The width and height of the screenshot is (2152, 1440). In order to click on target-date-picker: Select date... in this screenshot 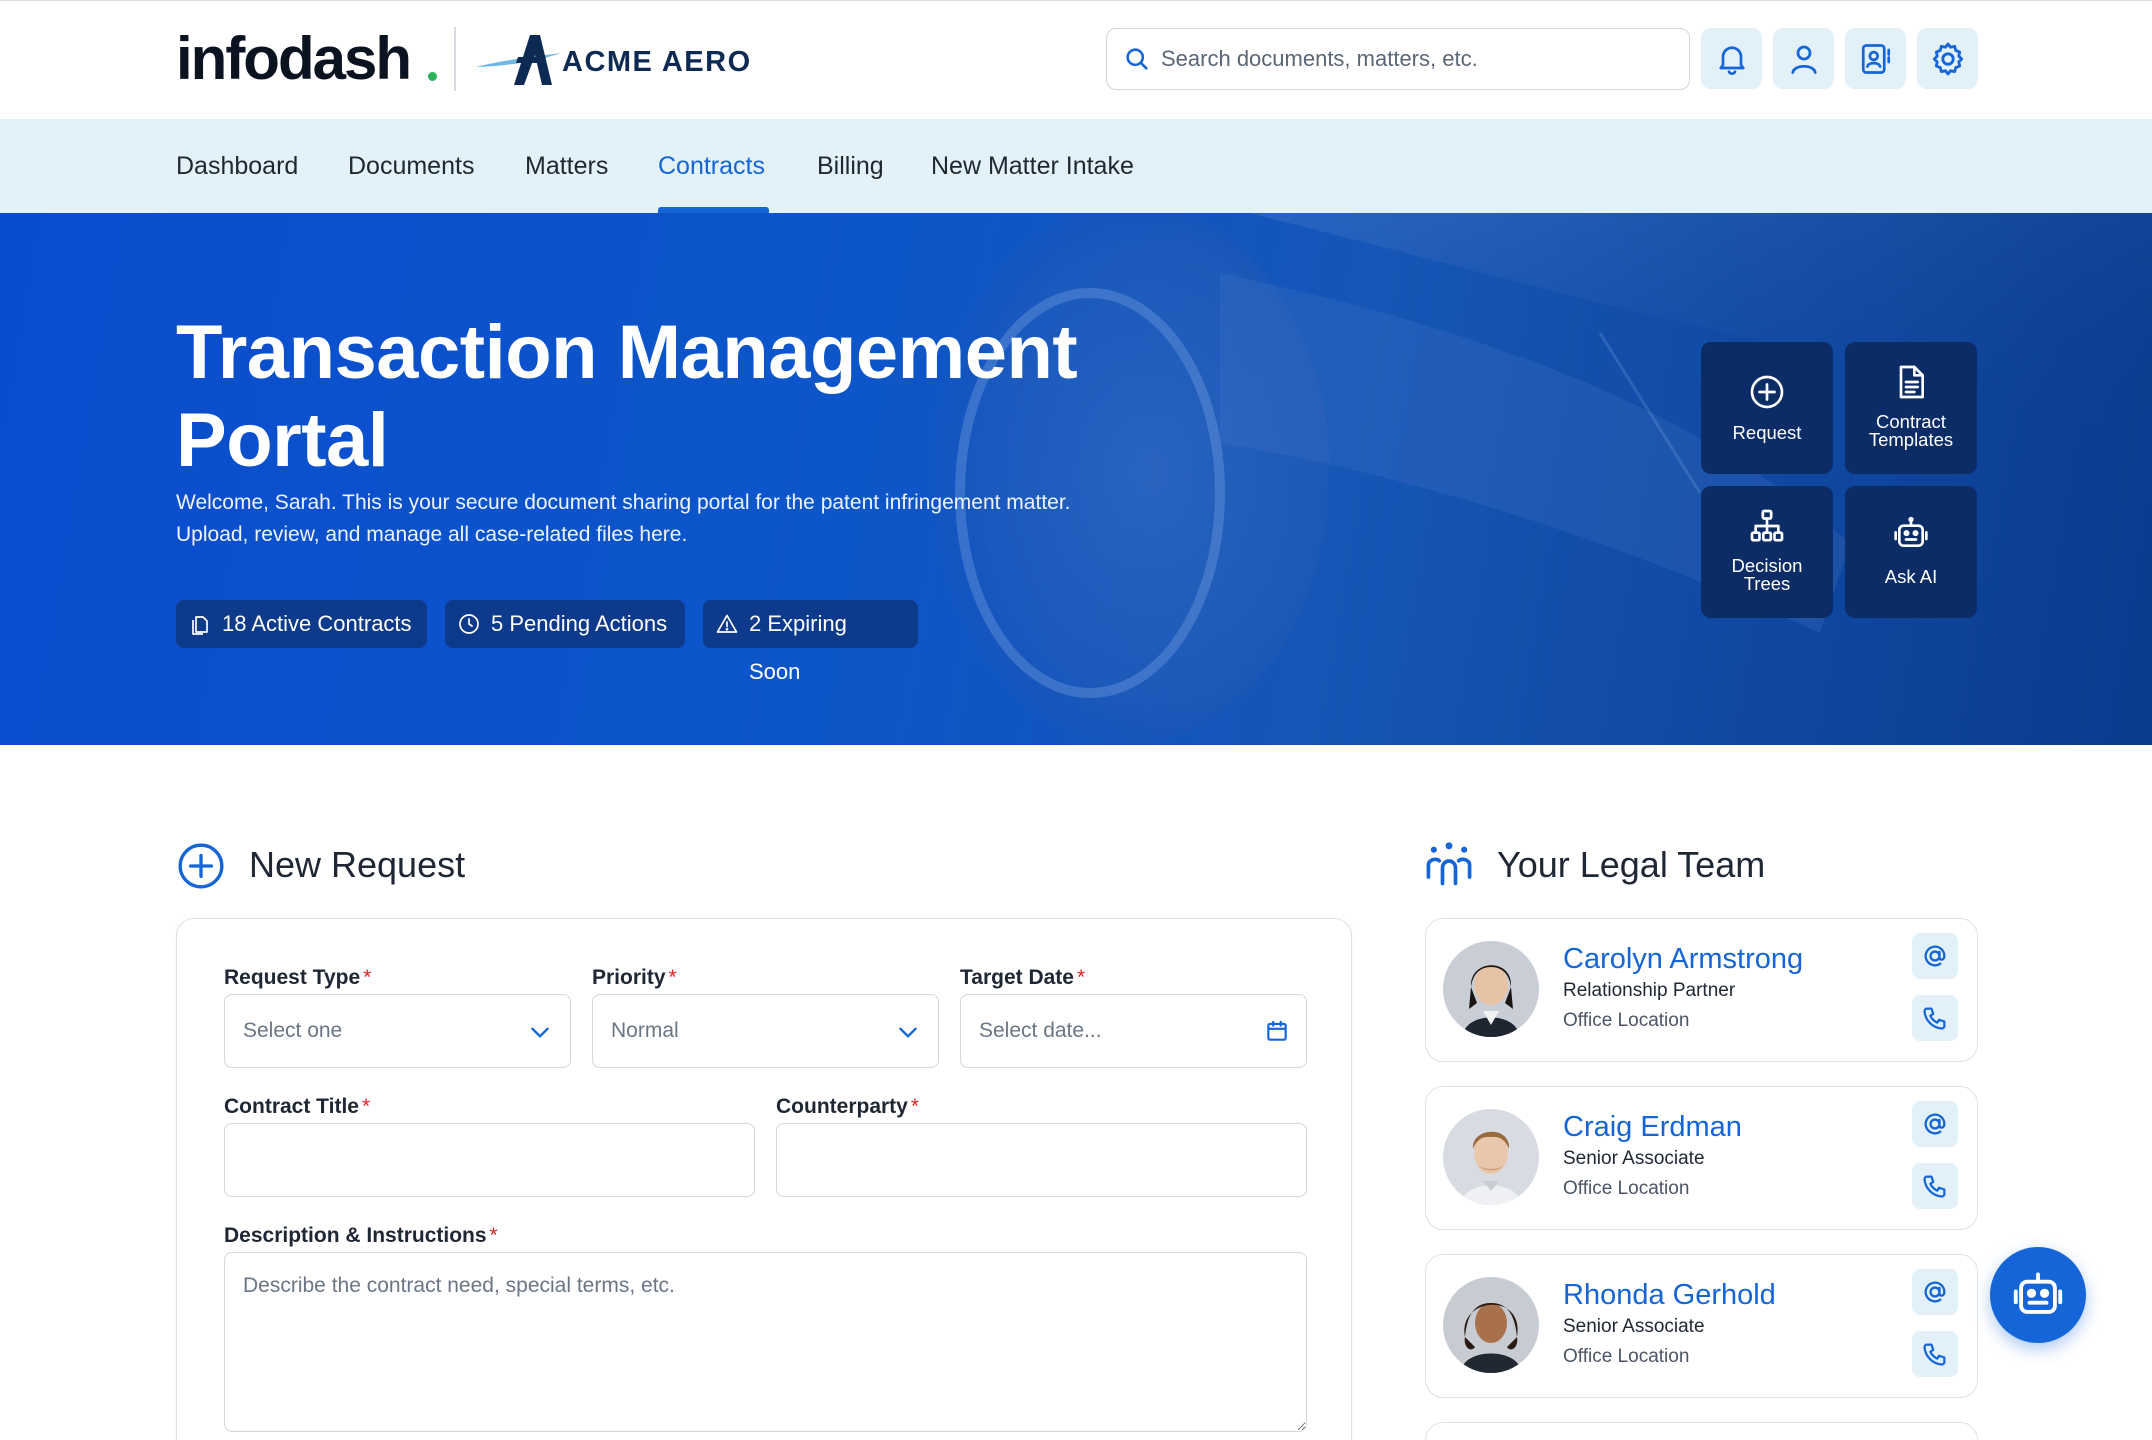, I will do `click(1133, 1031)`.